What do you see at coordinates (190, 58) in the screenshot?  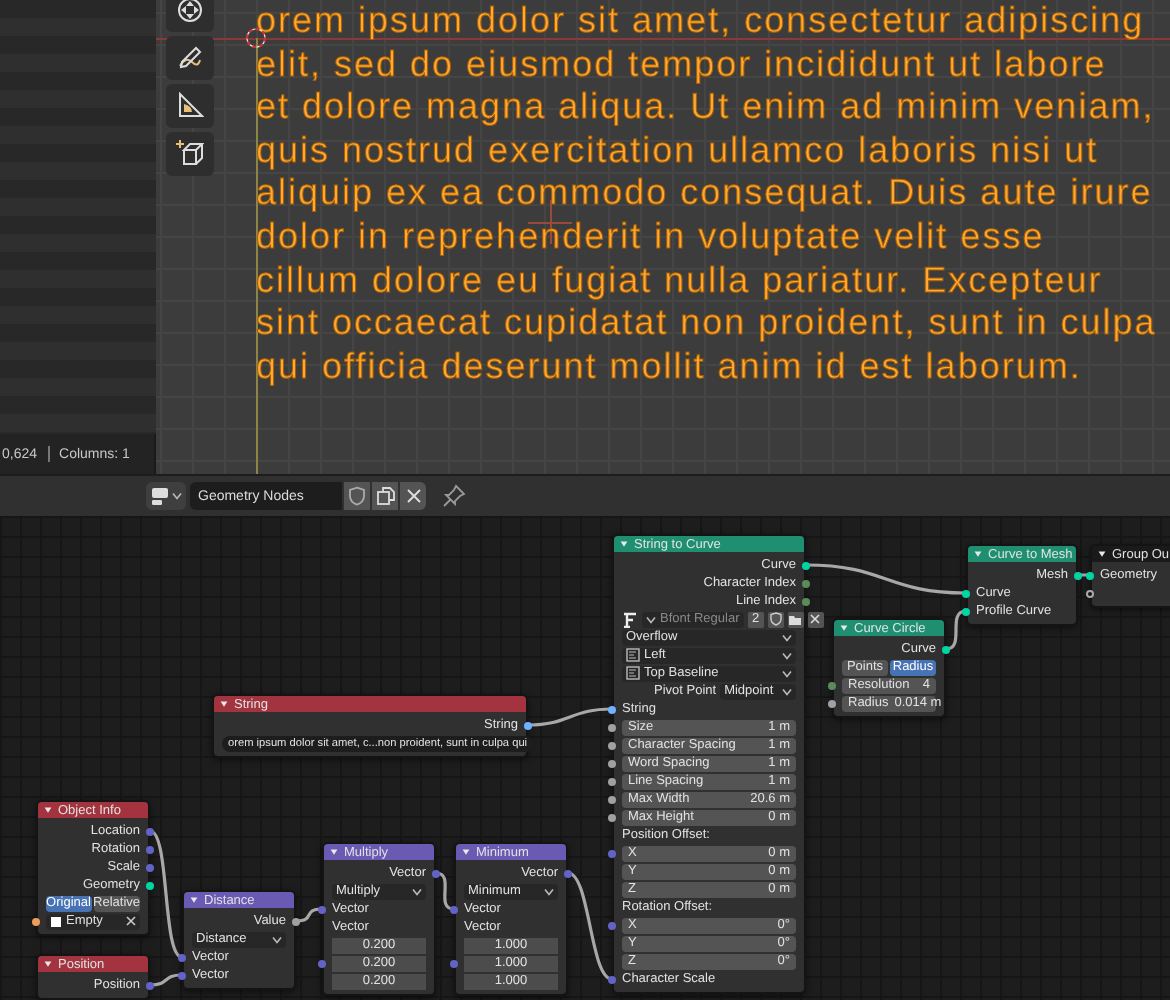 I see `pencil-icon` at bounding box center [190, 58].